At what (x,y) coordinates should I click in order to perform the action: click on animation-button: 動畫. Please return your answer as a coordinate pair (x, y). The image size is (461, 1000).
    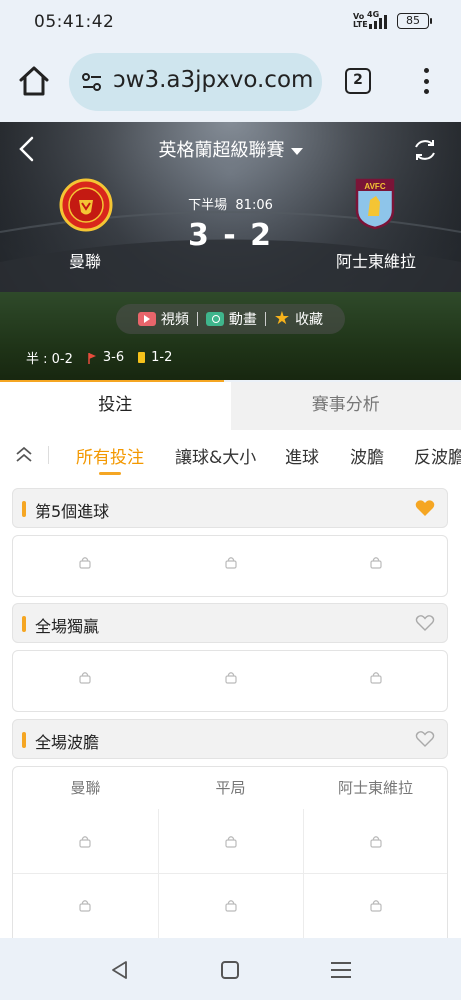
    Looking at the image, I should click on (231, 319).